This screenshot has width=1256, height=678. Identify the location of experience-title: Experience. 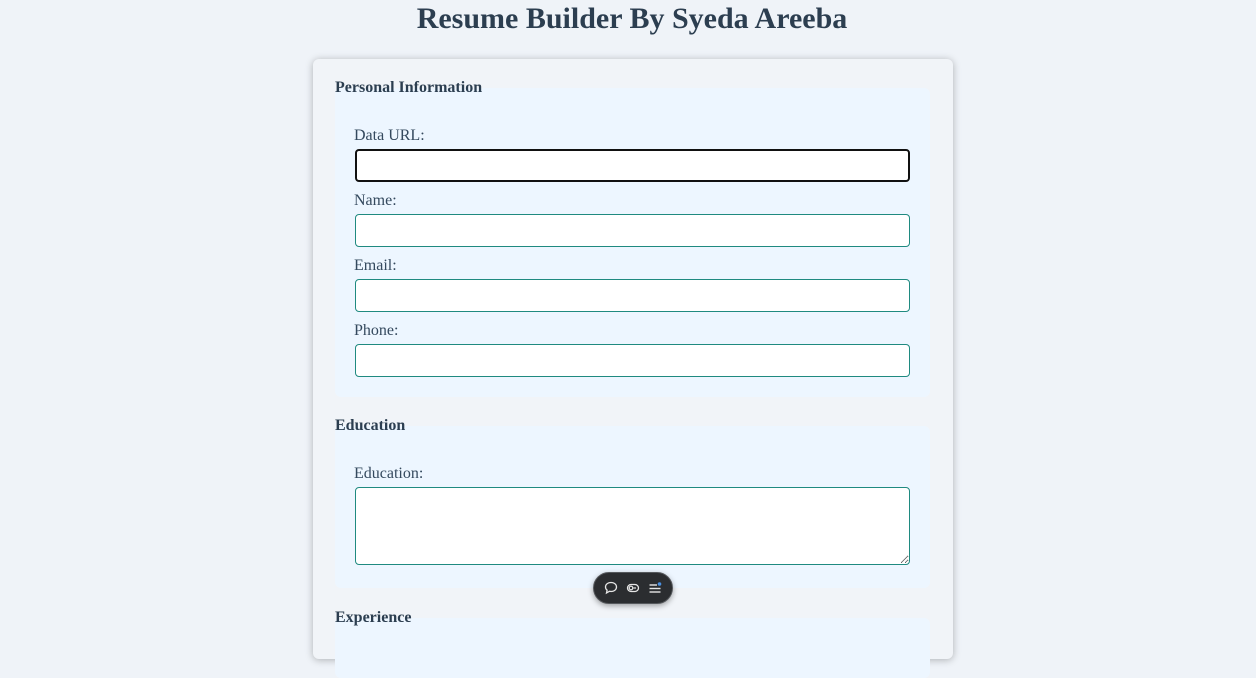
(373, 617).